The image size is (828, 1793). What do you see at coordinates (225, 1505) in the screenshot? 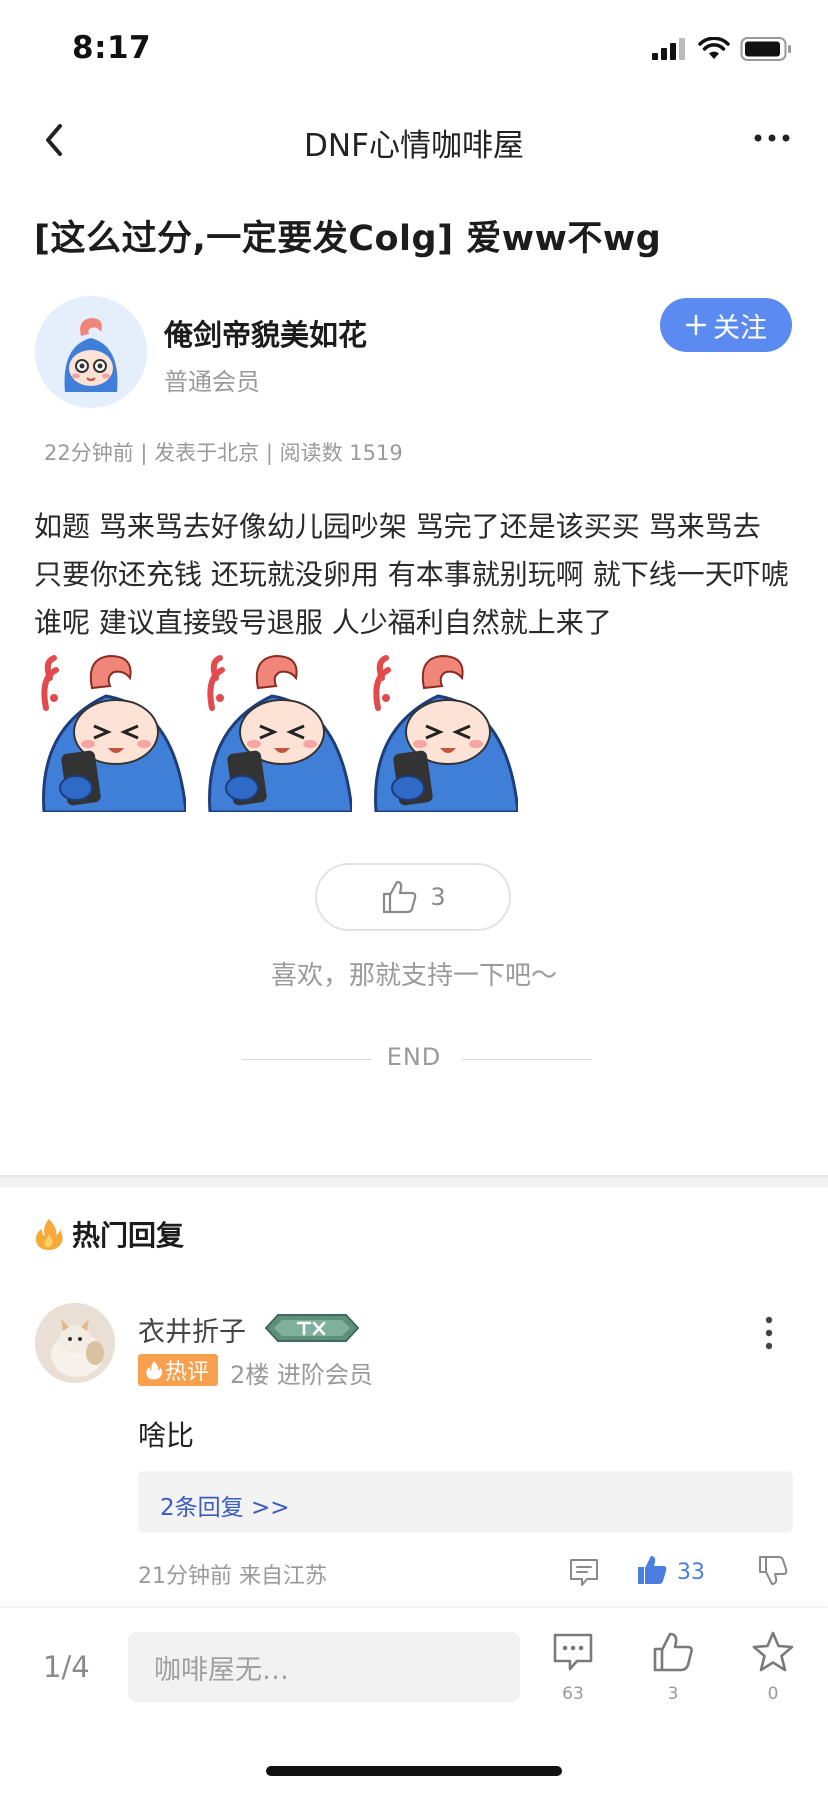
I see `replies-link: 2条回复 >>` at bounding box center [225, 1505].